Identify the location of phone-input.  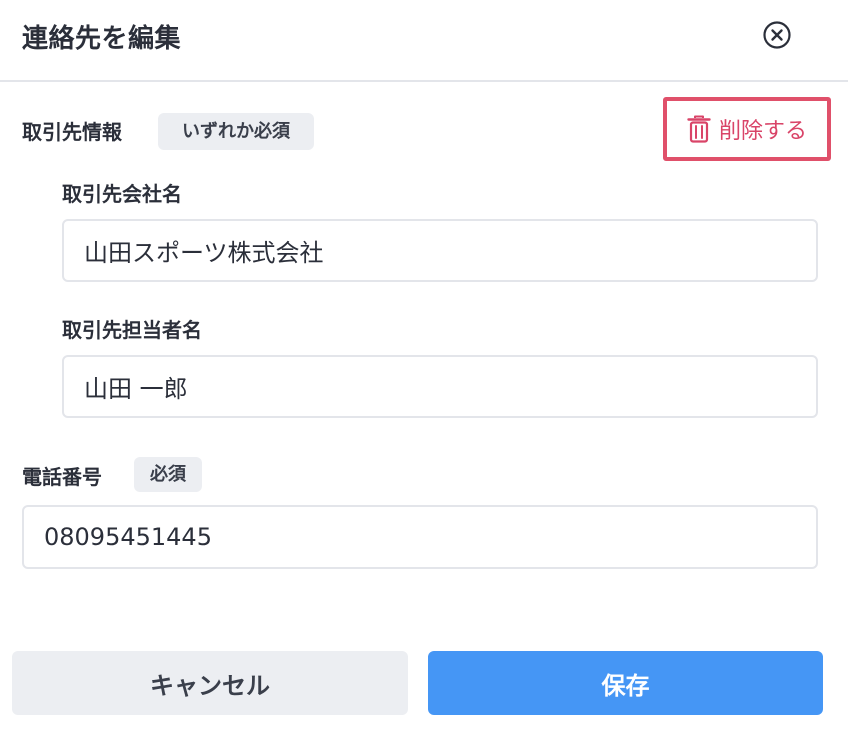
(420, 537).